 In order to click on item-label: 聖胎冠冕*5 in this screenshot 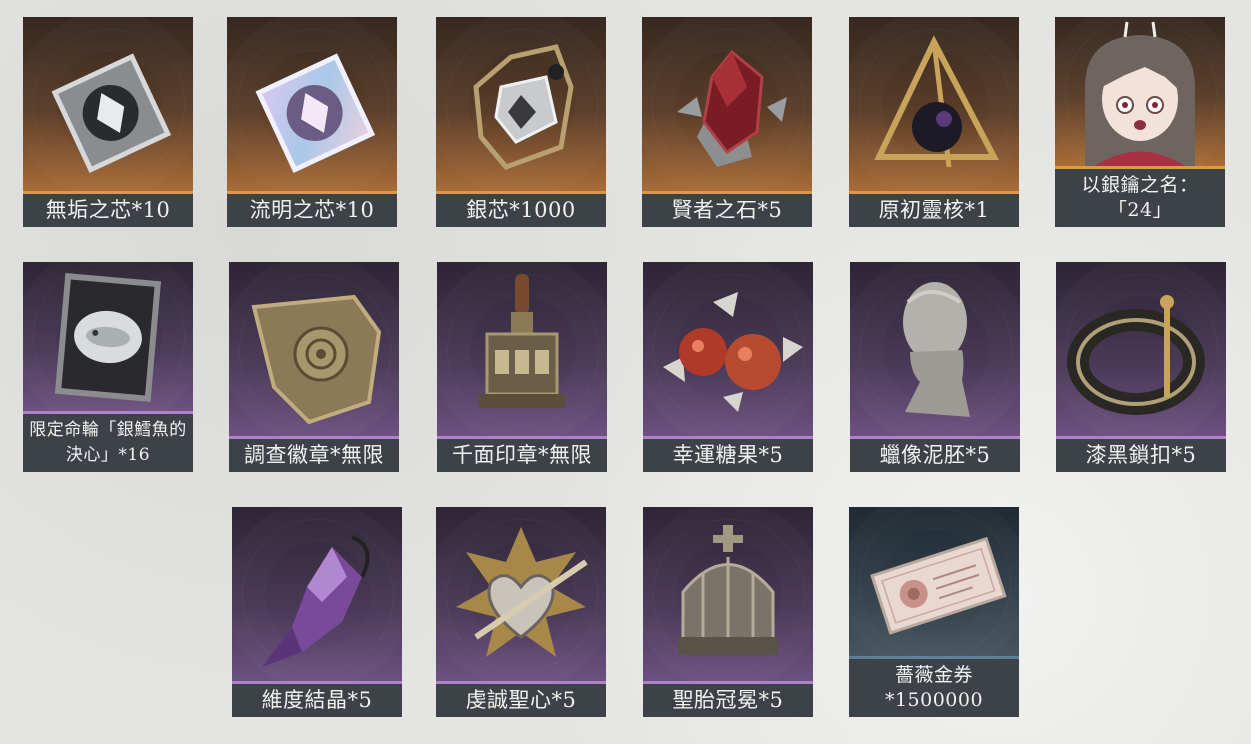, I will do `click(728, 700)`.